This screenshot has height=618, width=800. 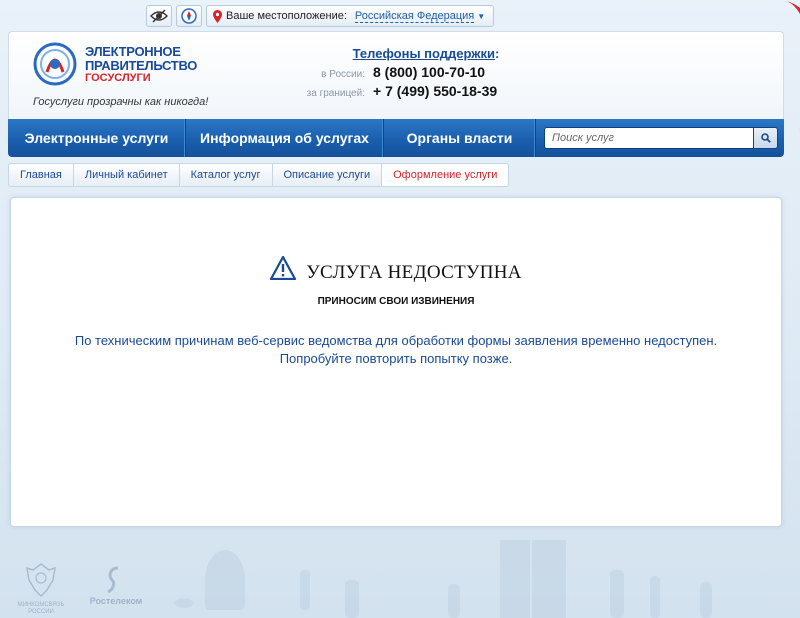 I want to click on search-icon, so click(x=765, y=138).